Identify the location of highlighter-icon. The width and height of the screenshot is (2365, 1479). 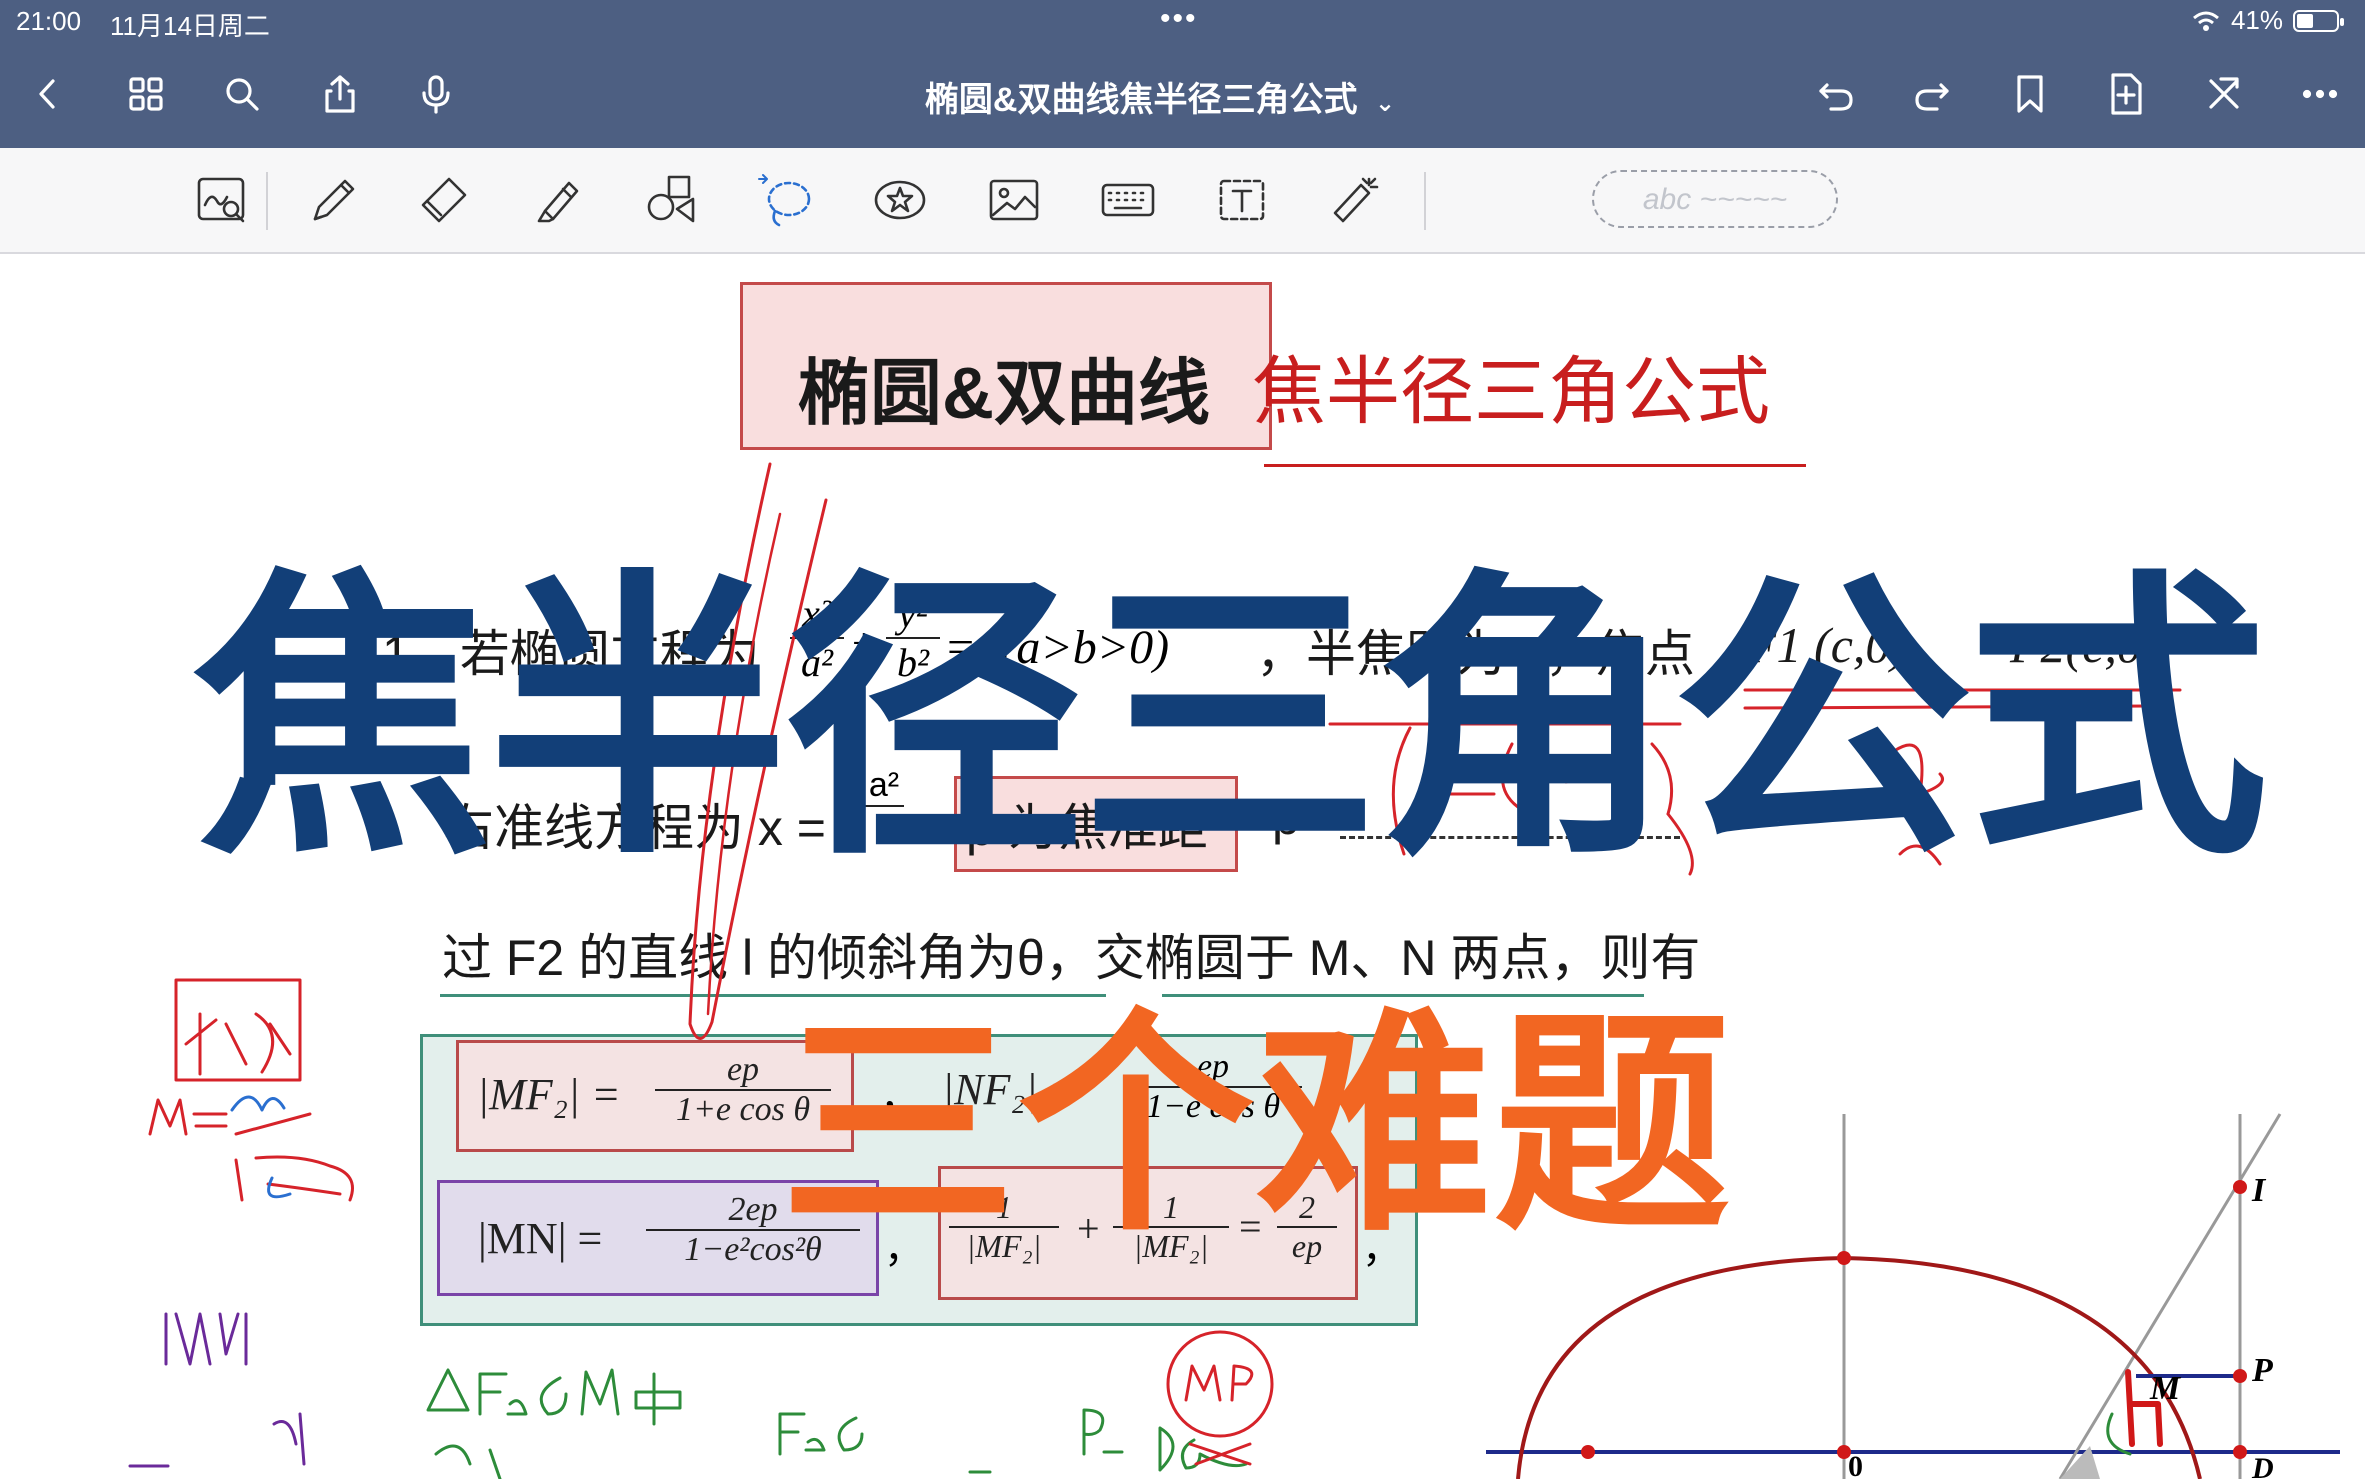
(558, 202).